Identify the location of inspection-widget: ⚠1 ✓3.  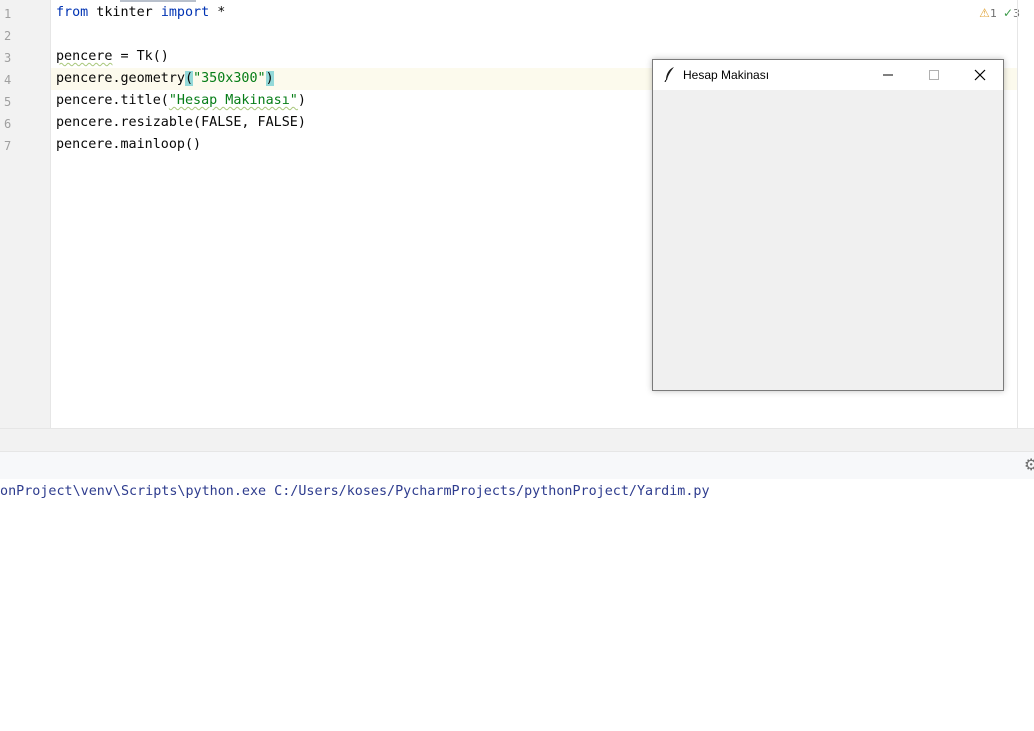
(999, 13).